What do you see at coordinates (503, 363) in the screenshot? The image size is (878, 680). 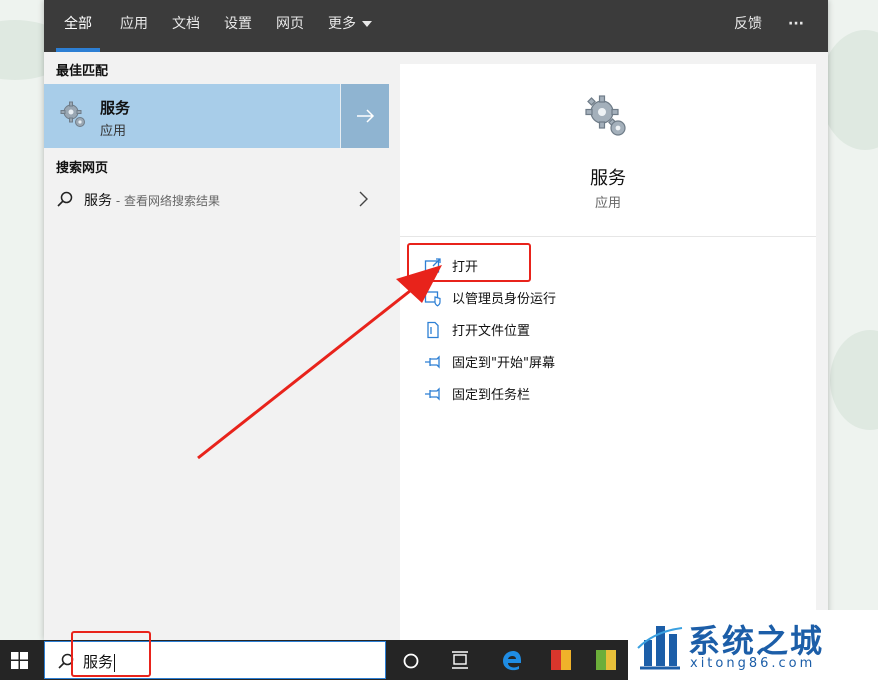 I see `action-pin-to-start-label: 固定到"开始"屏幕` at bounding box center [503, 363].